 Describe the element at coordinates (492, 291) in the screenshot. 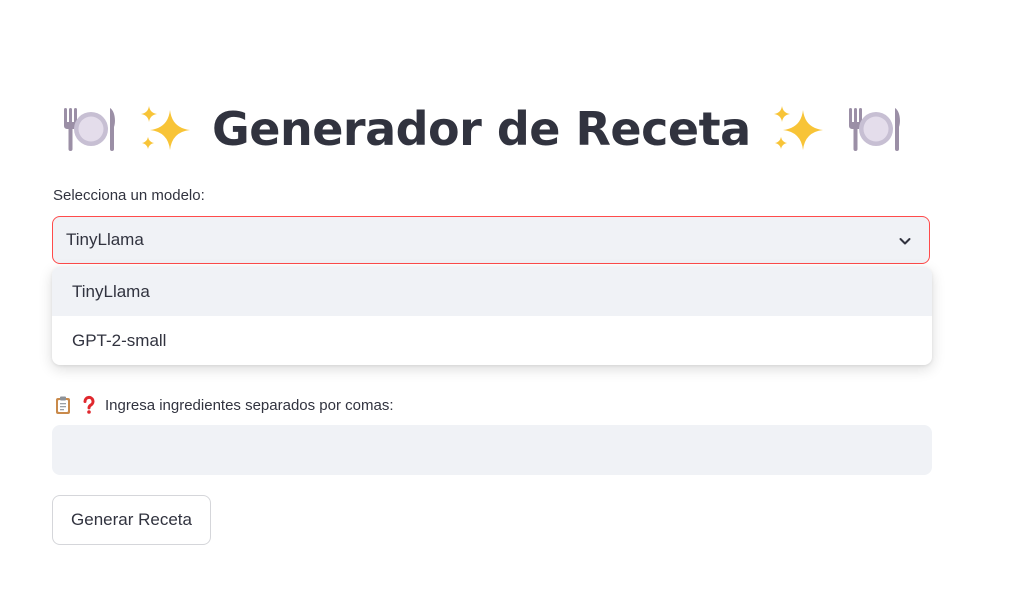

I see `model-option-tinyllama: TinyLlama` at that location.